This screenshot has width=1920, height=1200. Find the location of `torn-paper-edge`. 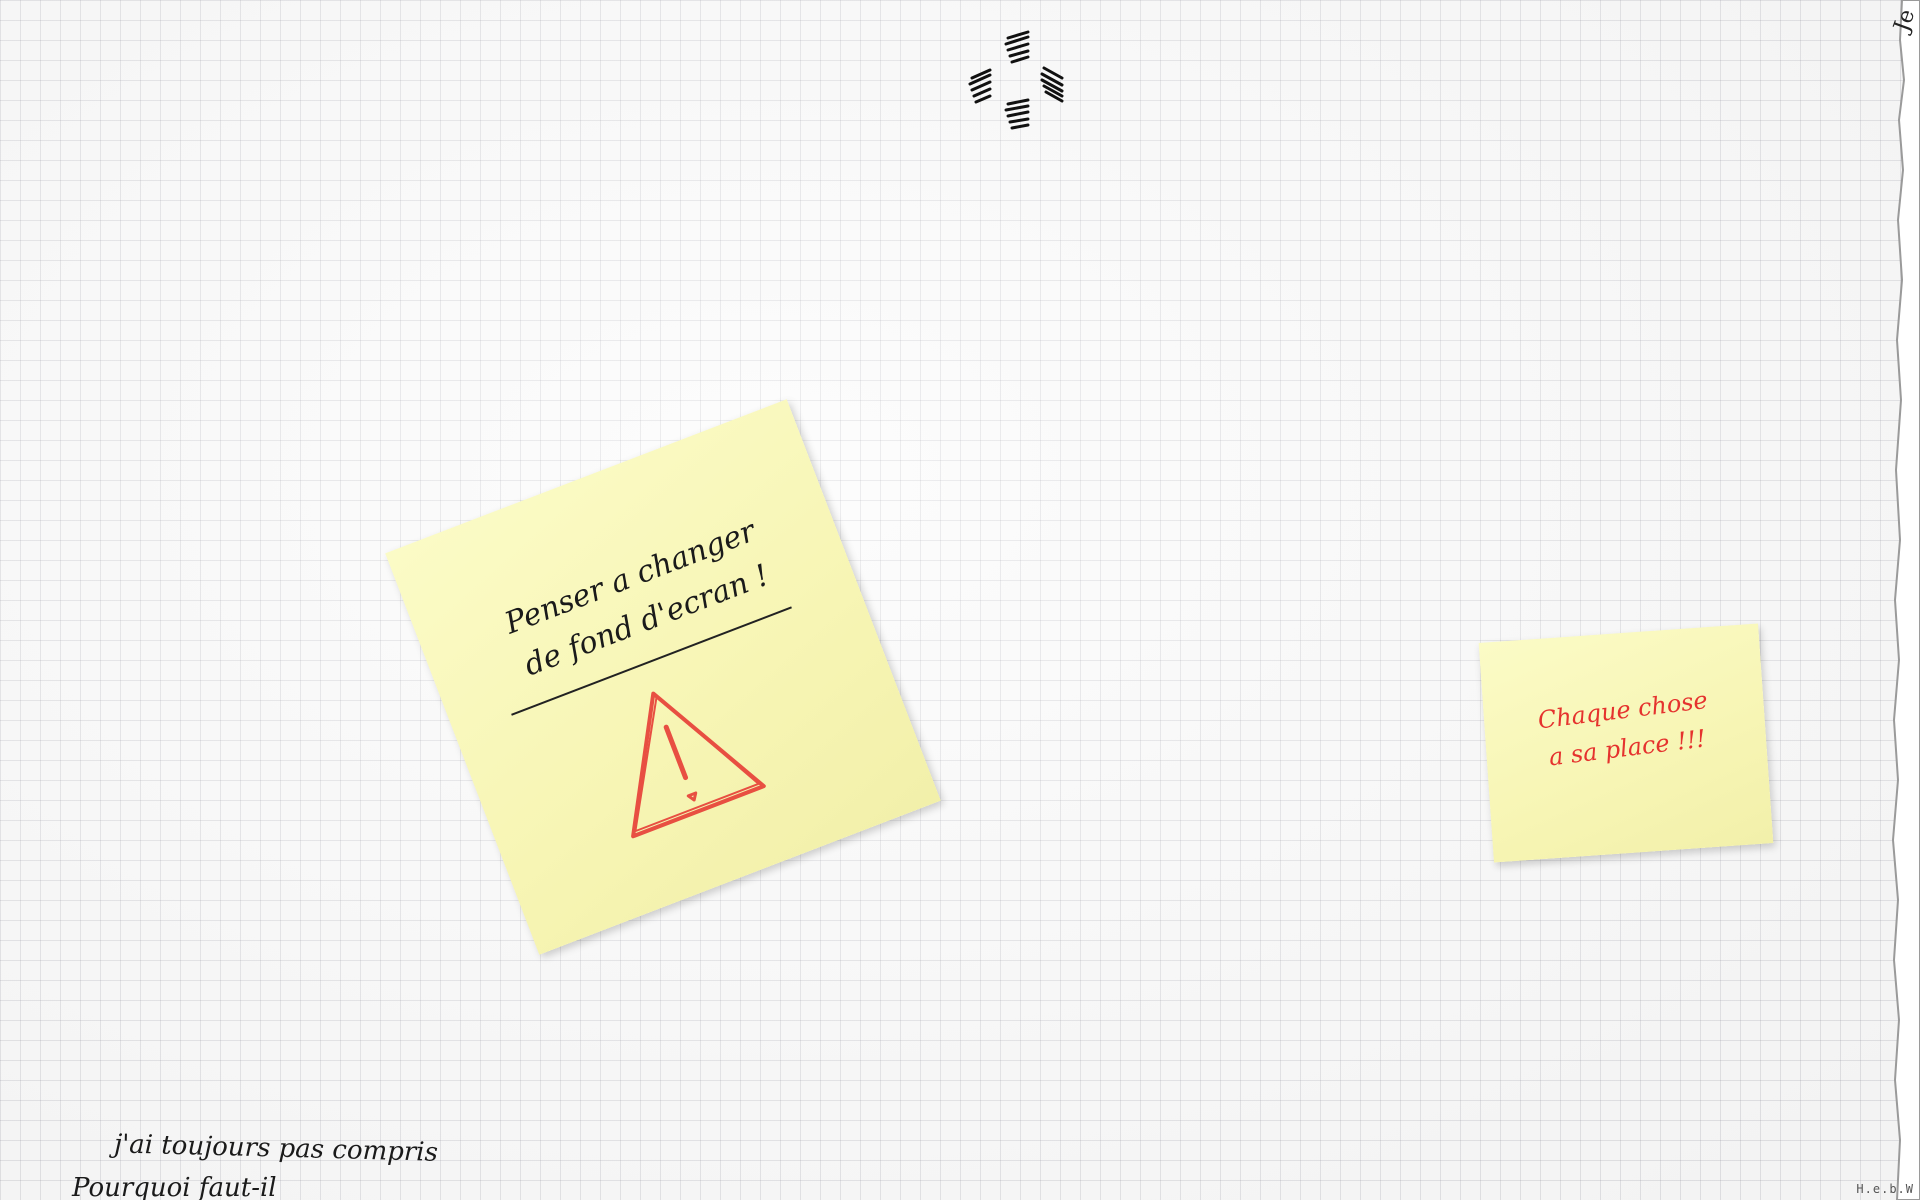

torn-paper-edge is located at coordinates (1900, 600).